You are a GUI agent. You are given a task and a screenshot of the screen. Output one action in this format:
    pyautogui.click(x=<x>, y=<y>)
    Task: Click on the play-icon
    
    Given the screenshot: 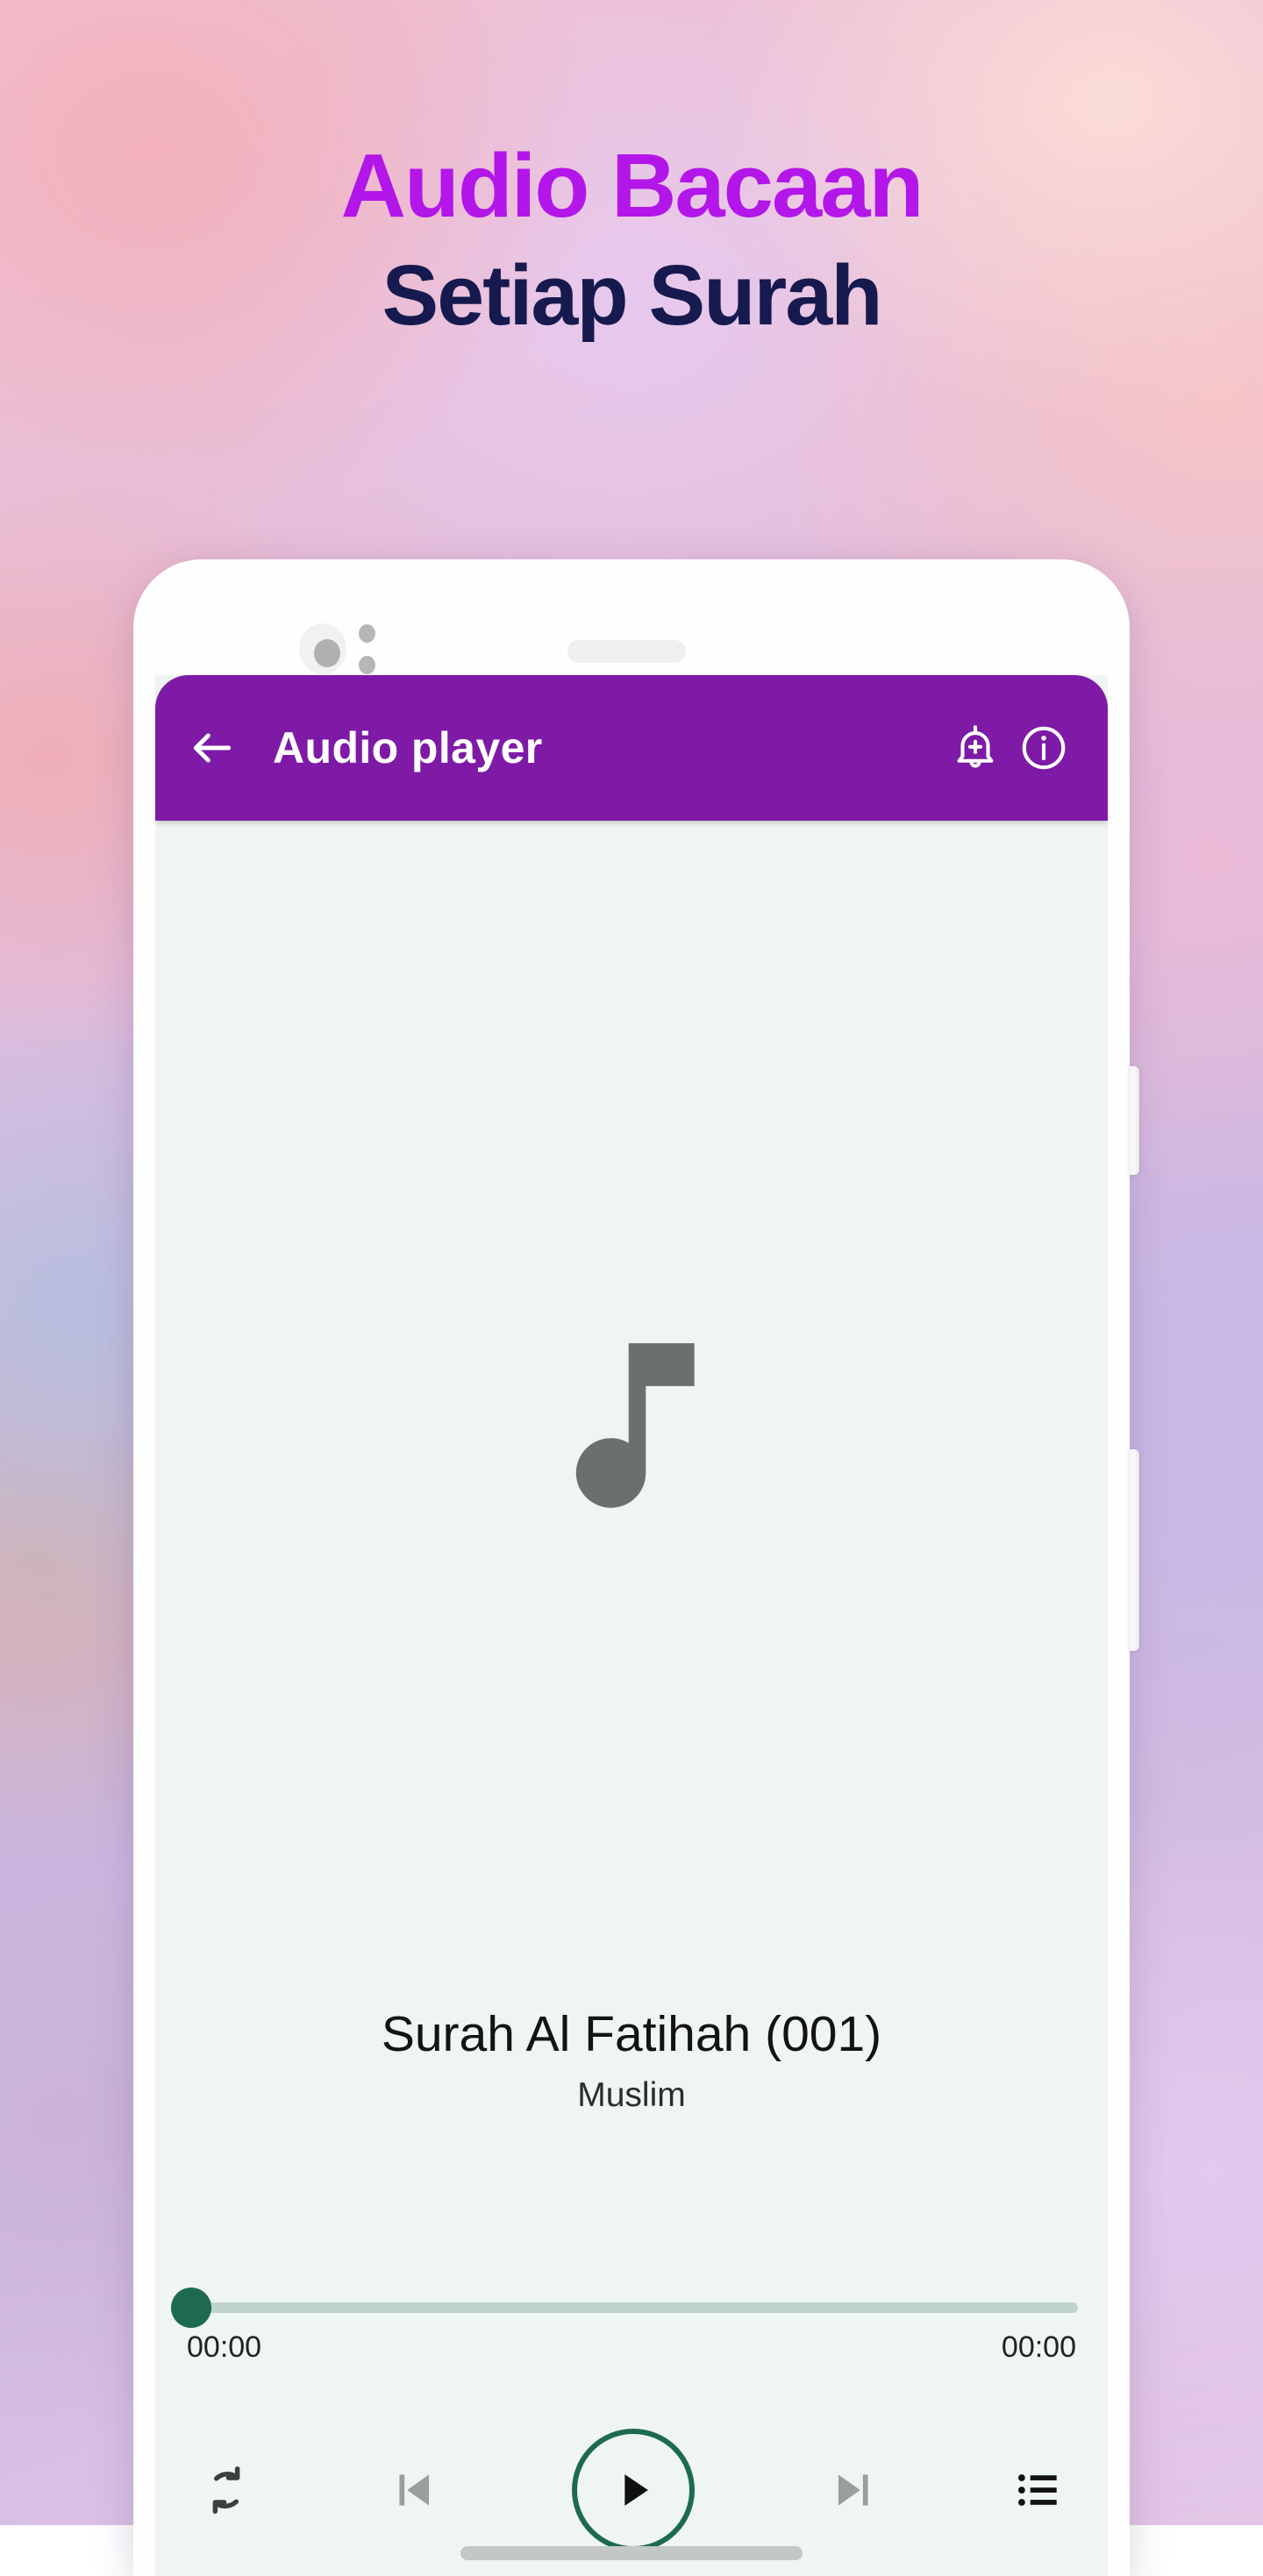 What is the action you would take?
    pyautogui.click(x=633, y=2490)
    